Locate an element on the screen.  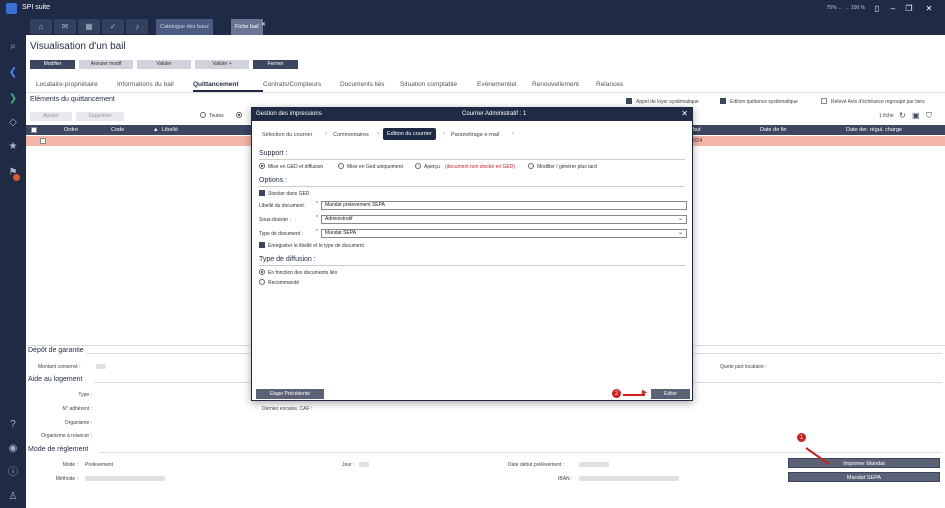
date-debut-value is located at coordinates (594, 464).